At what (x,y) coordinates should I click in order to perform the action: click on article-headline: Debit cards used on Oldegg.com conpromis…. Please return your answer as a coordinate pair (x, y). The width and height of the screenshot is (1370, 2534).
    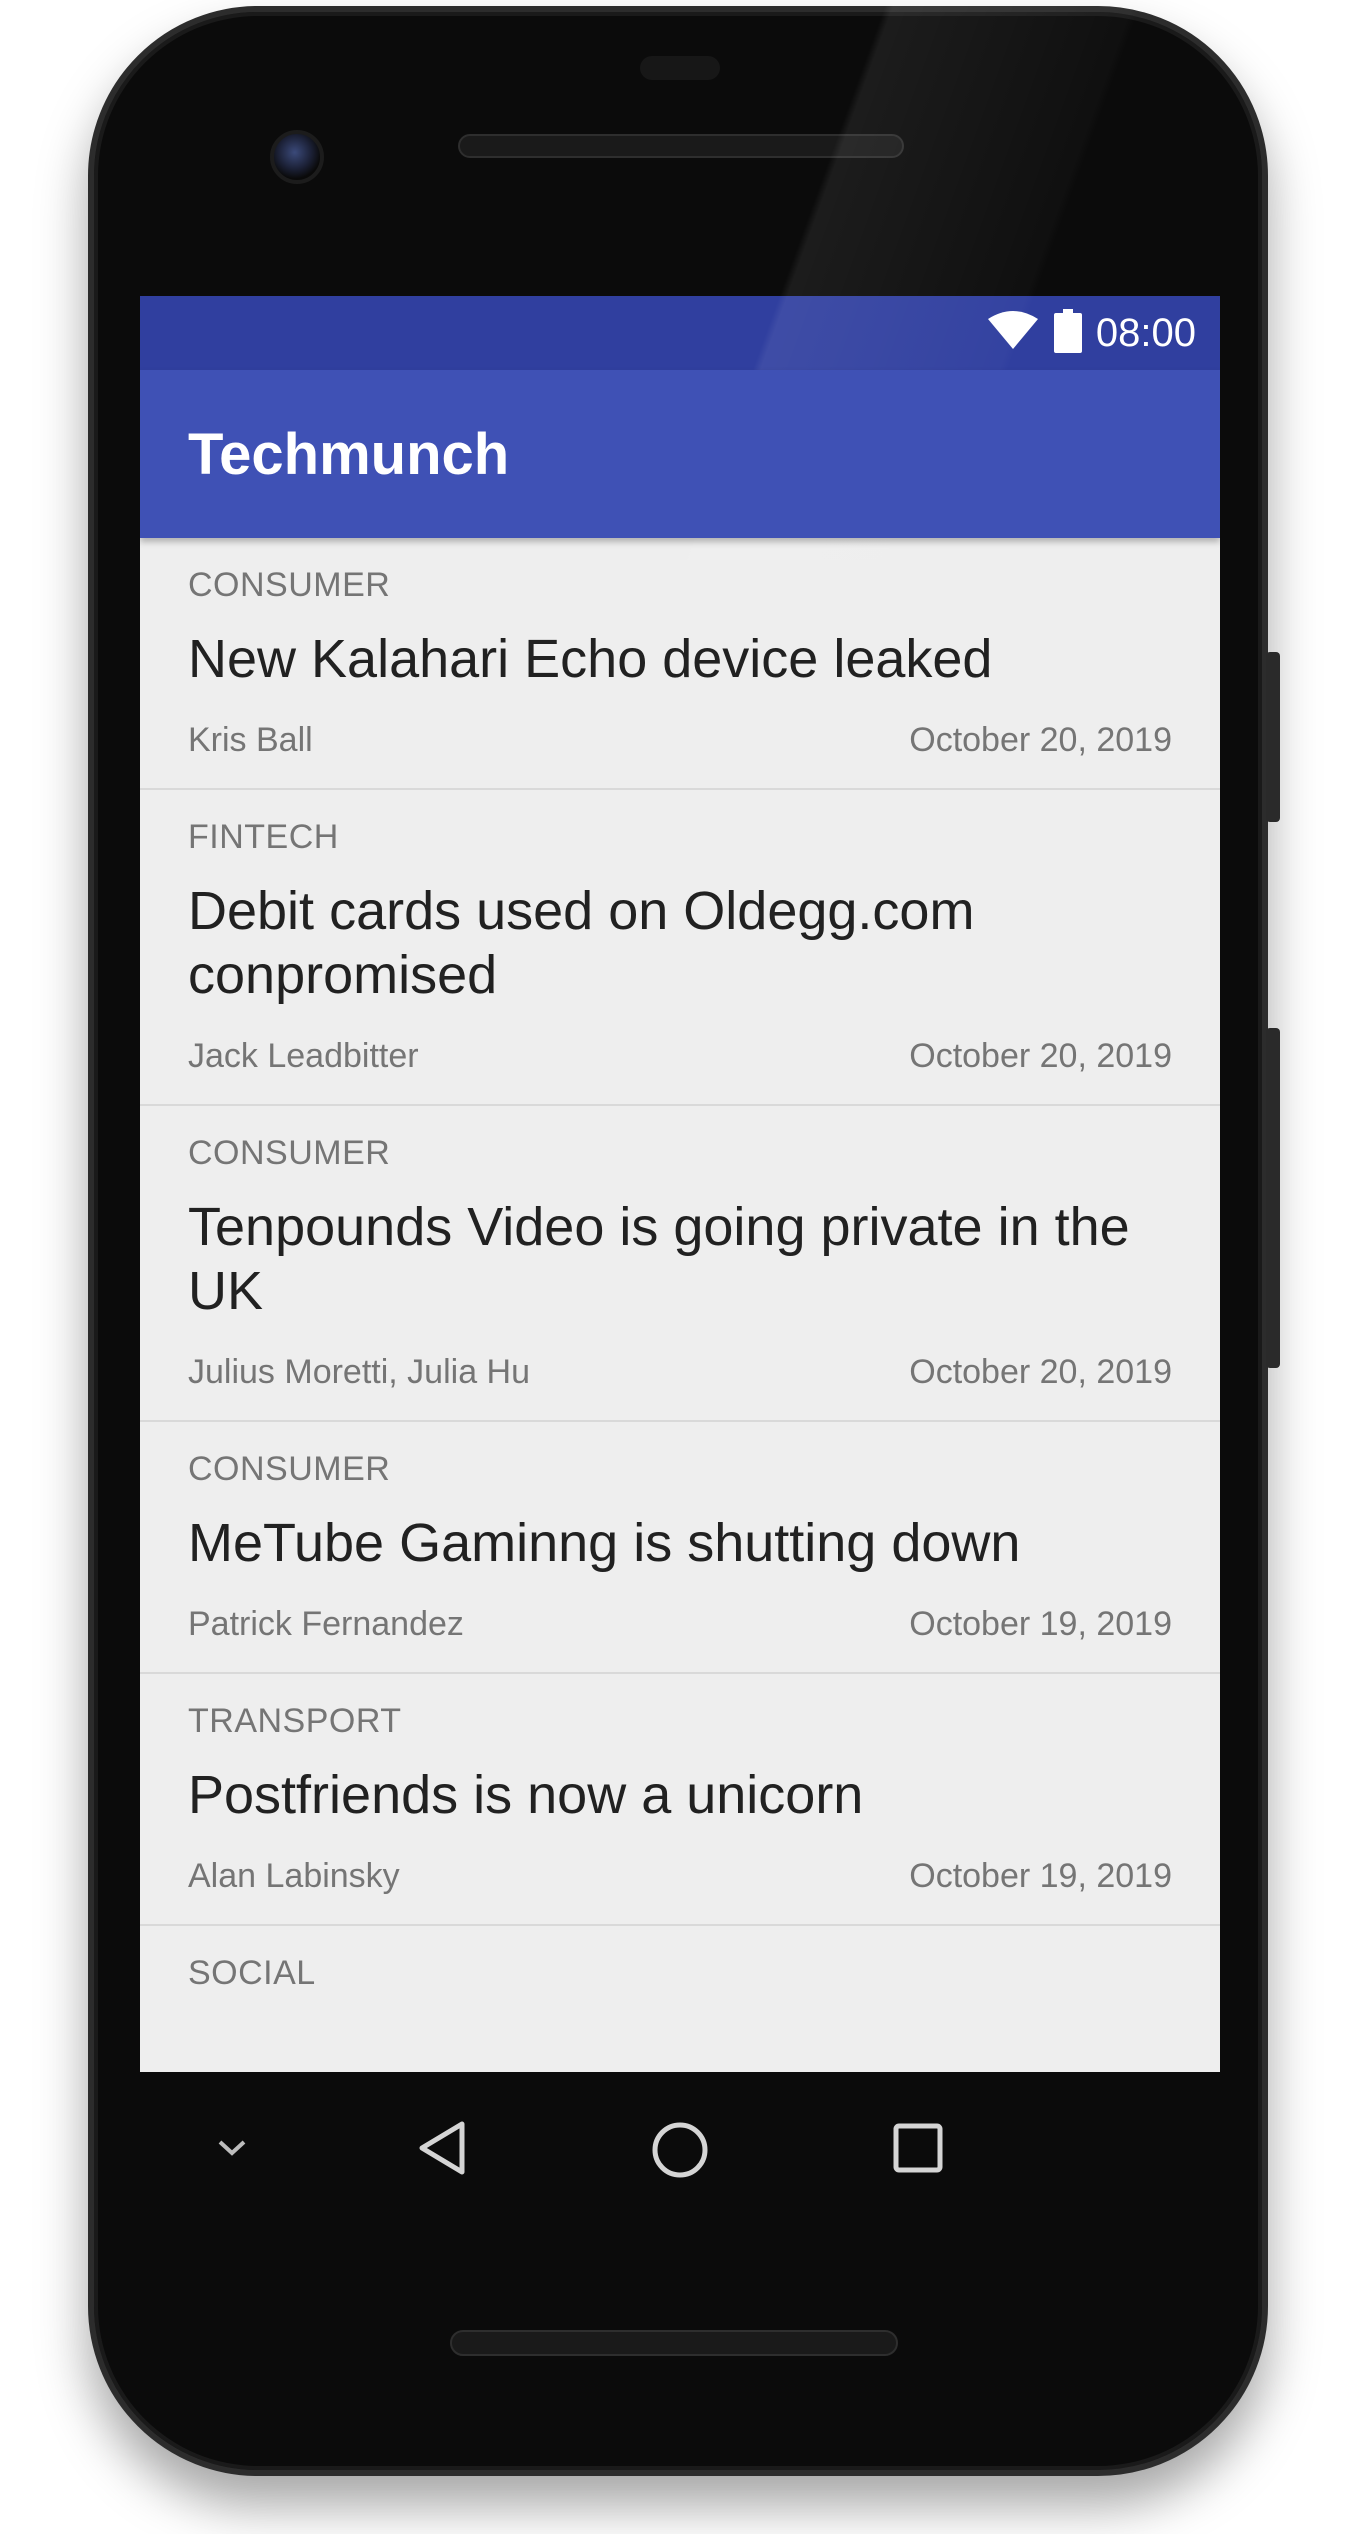
    Looking at the image, I should click on (581, 943).